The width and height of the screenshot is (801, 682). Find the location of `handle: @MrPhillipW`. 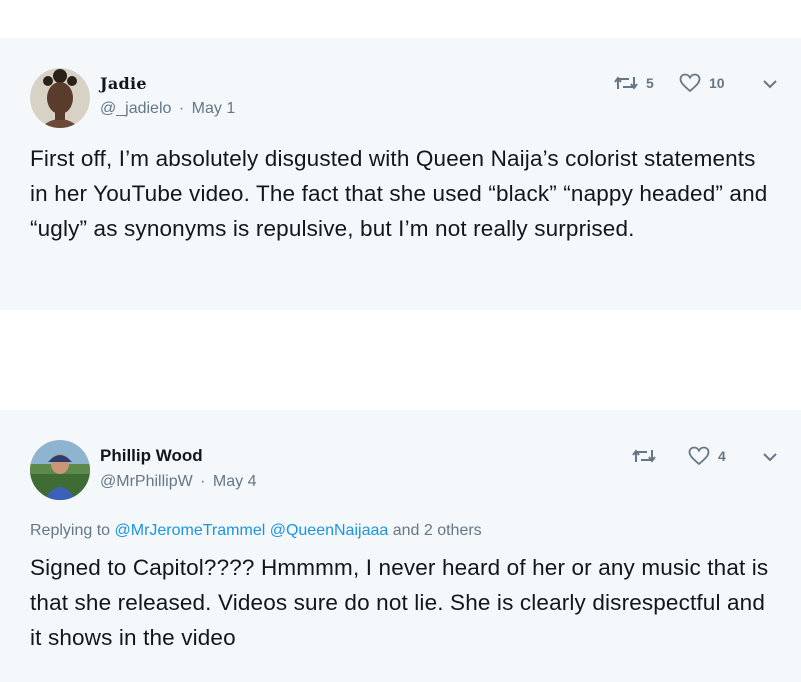

handle: @MrPhillipW is located at coordinates (146, 481).